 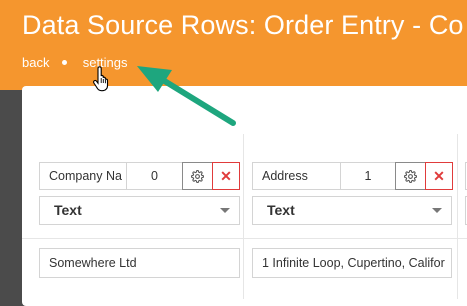 What do you see at coordinates (35, 62) in the screenshot?
I see `back-link: back` at bounding box center [35, 62].